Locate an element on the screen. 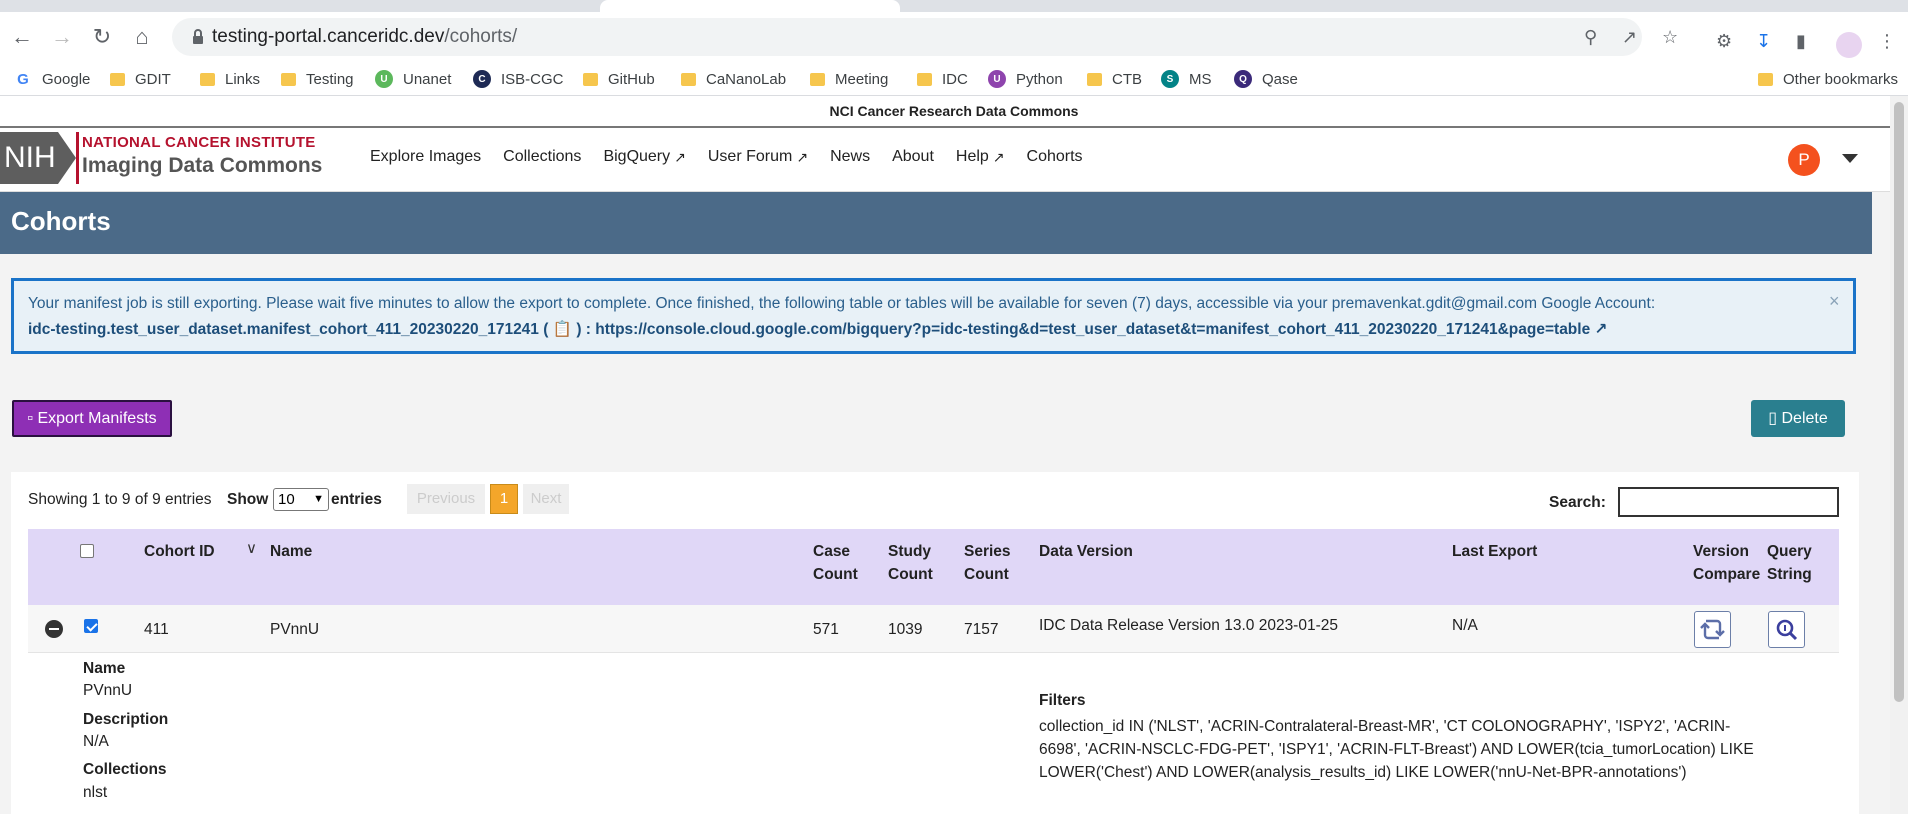  share-icon: ↗ is located at coordinates (1629, 37).